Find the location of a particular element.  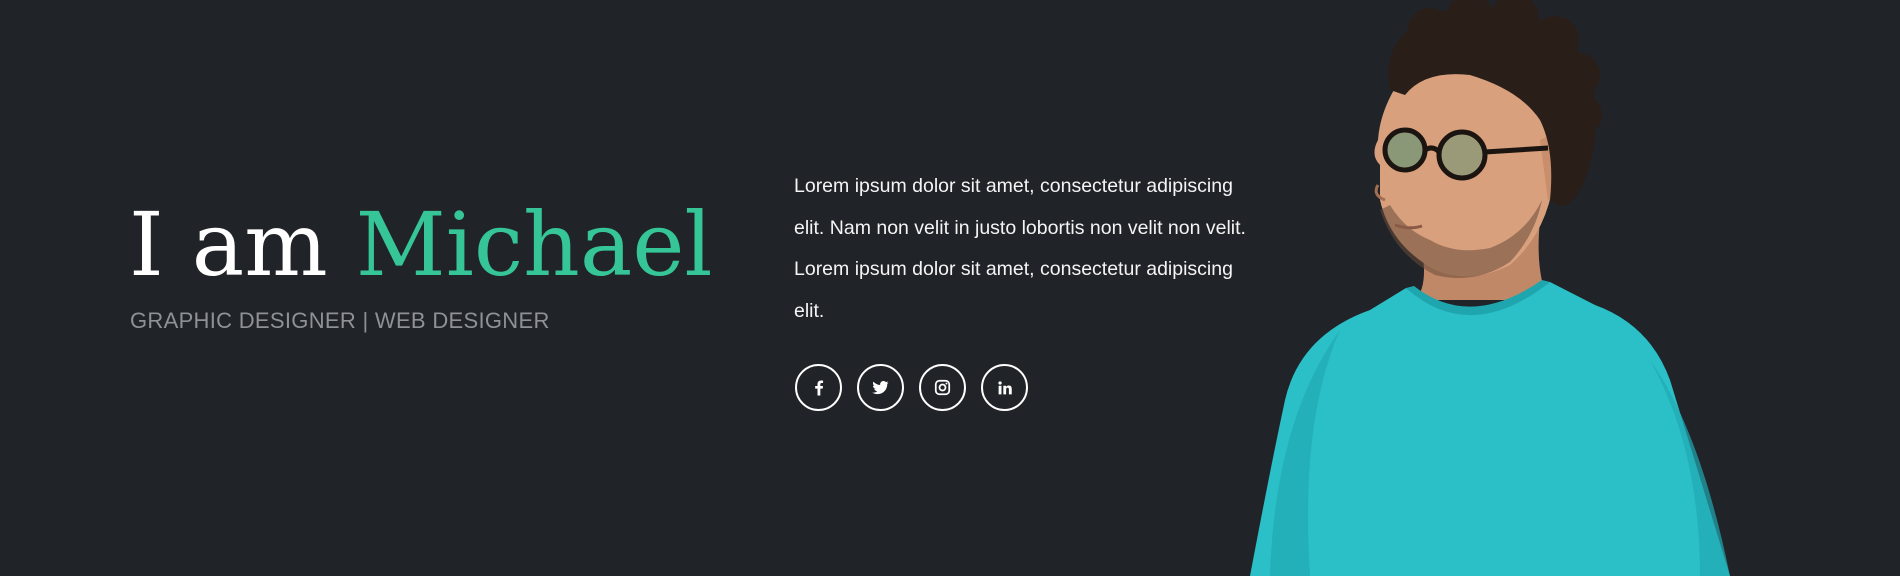

hero-headline: I am Michael is located at coordinates (421, 245).